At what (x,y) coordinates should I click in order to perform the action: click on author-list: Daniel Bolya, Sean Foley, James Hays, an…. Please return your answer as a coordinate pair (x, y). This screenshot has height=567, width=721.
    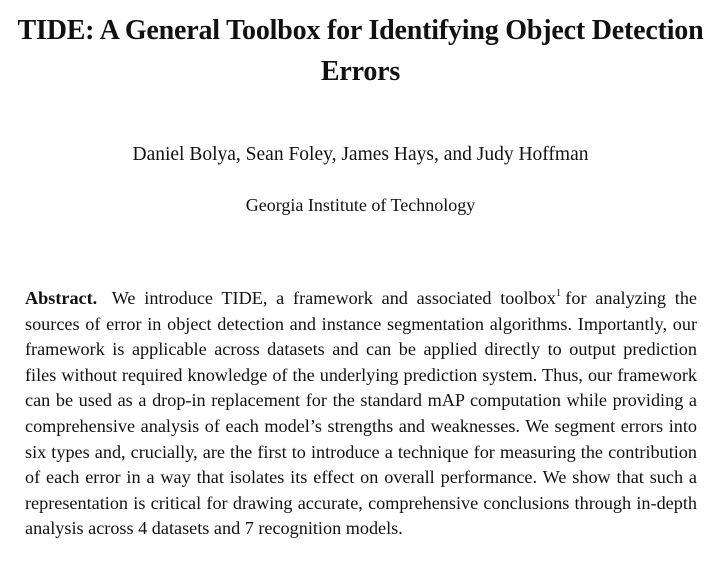
    Looking at the image, I should click on (360, 154).